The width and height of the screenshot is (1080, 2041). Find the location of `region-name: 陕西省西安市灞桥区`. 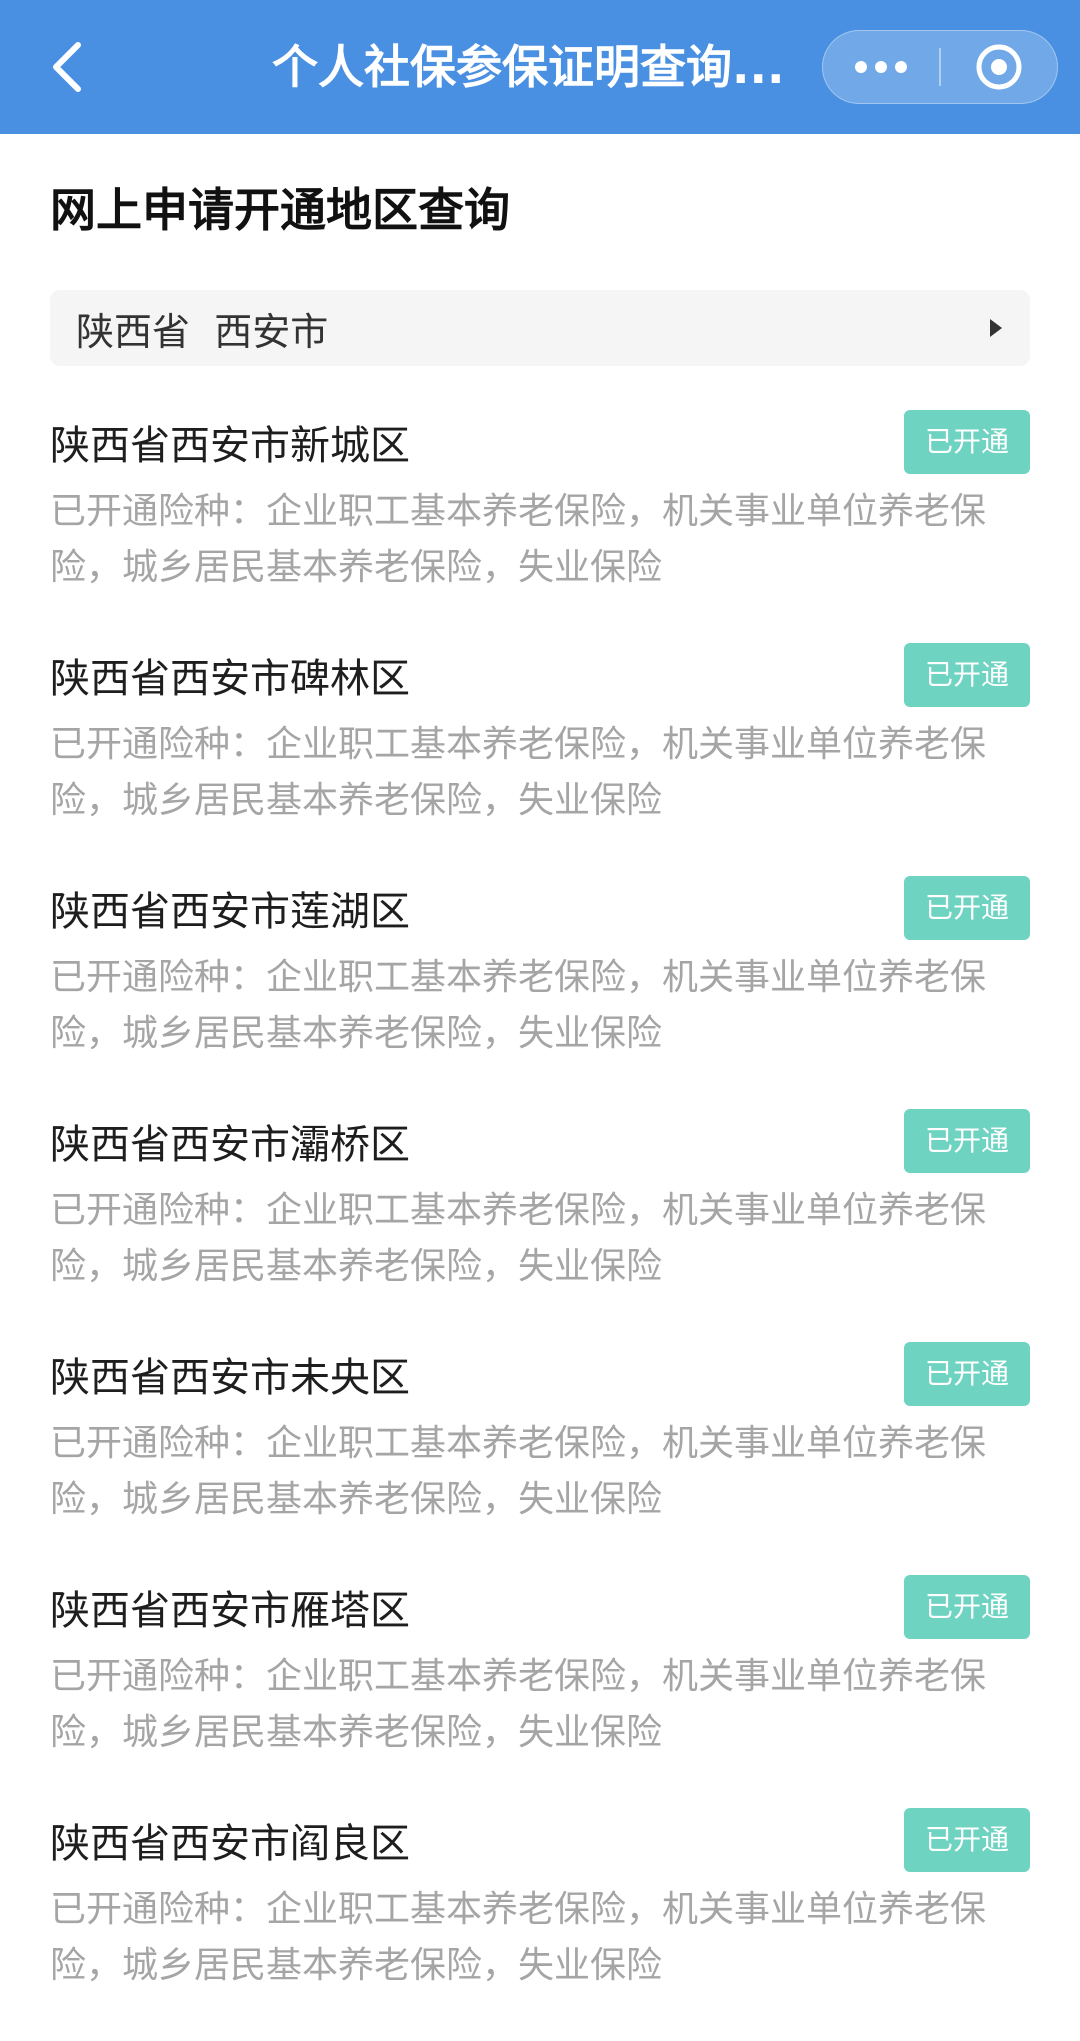

region-name: 陕西省西安市灞桥区 is located at coordinates (230, 1145).